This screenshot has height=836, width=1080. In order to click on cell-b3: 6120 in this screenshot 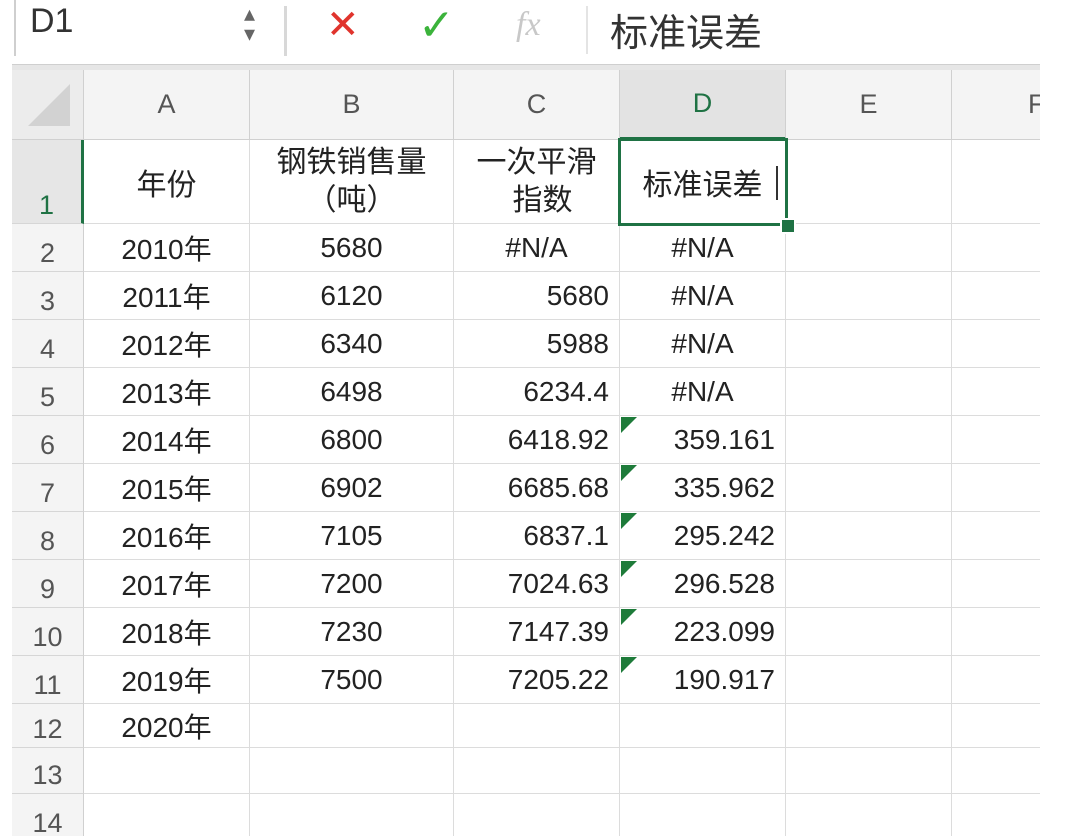, I will do `click(352, 296)`.